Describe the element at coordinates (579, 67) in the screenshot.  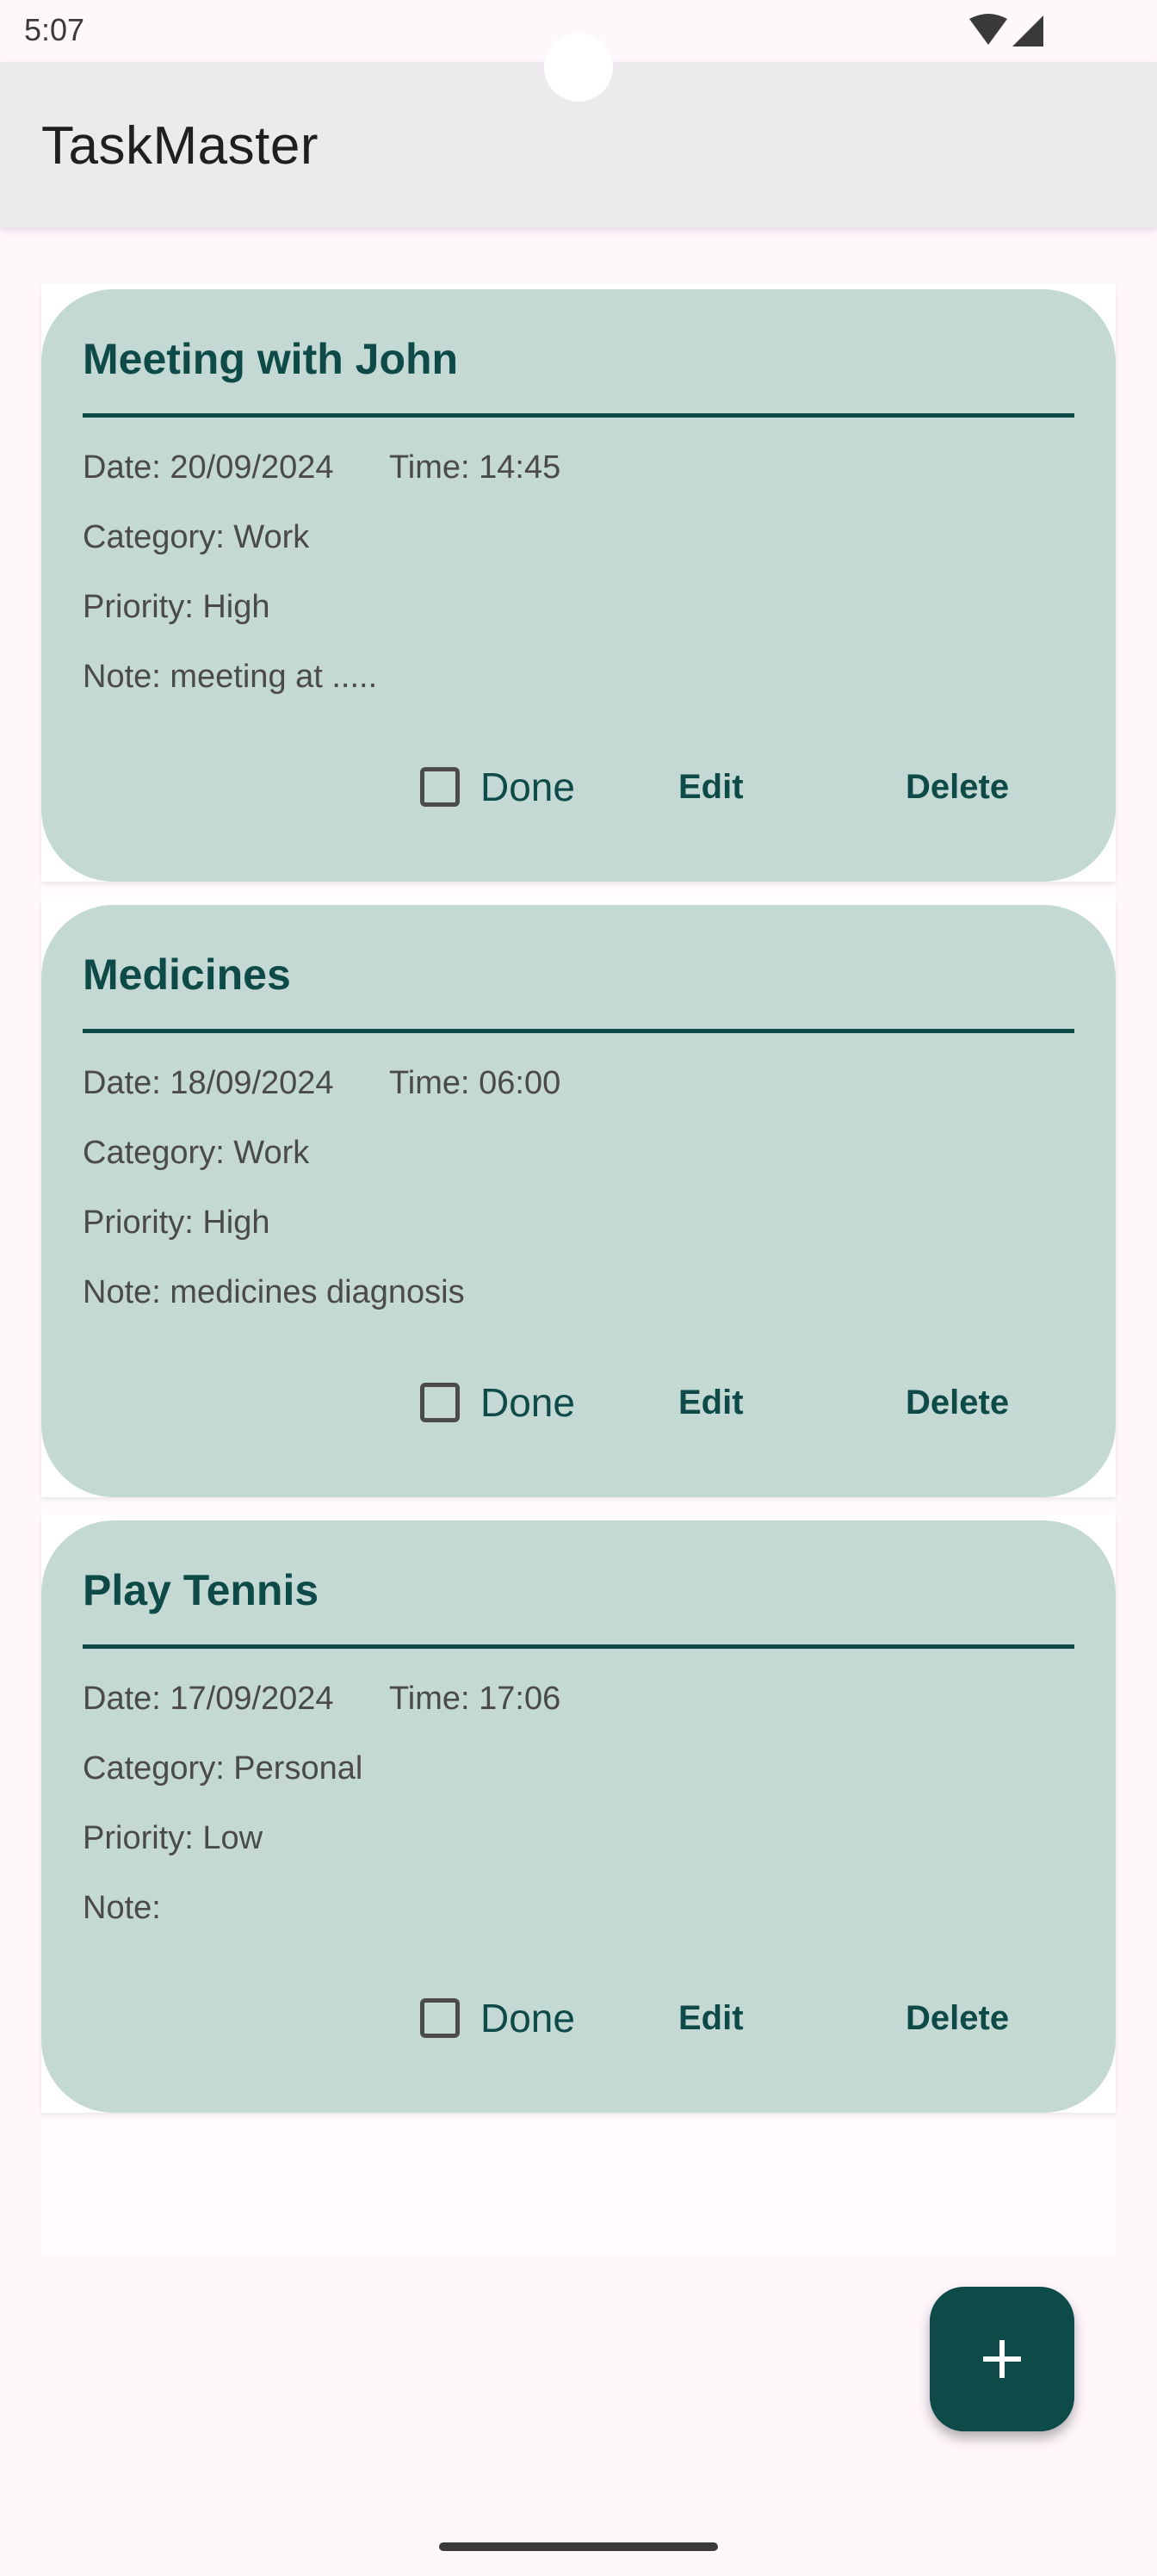
I see `camera-cutout` at that location.